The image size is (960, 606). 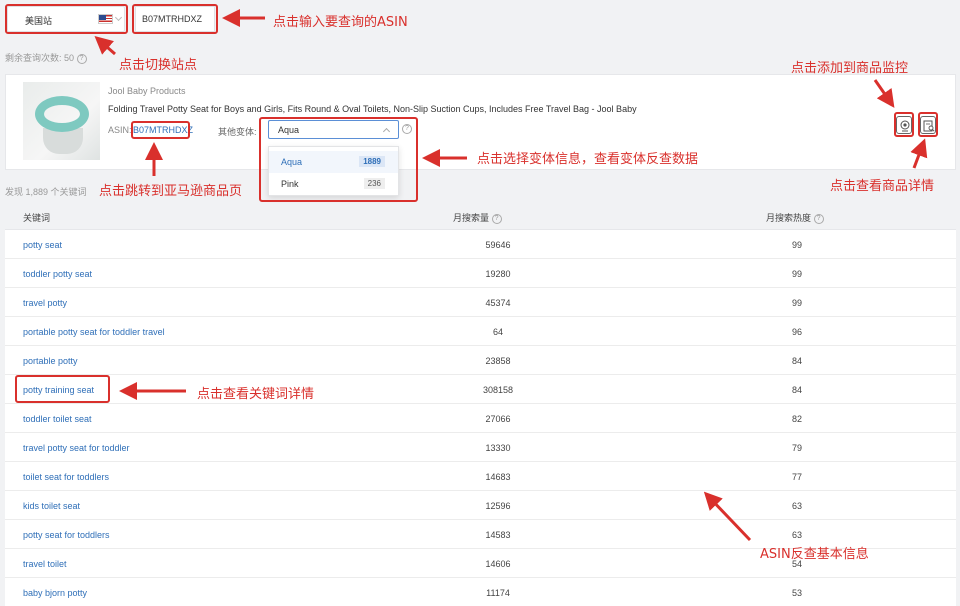 I want to click on annotation-add-monitor: 点击添加到商品监控, so click(x=850, y=68).